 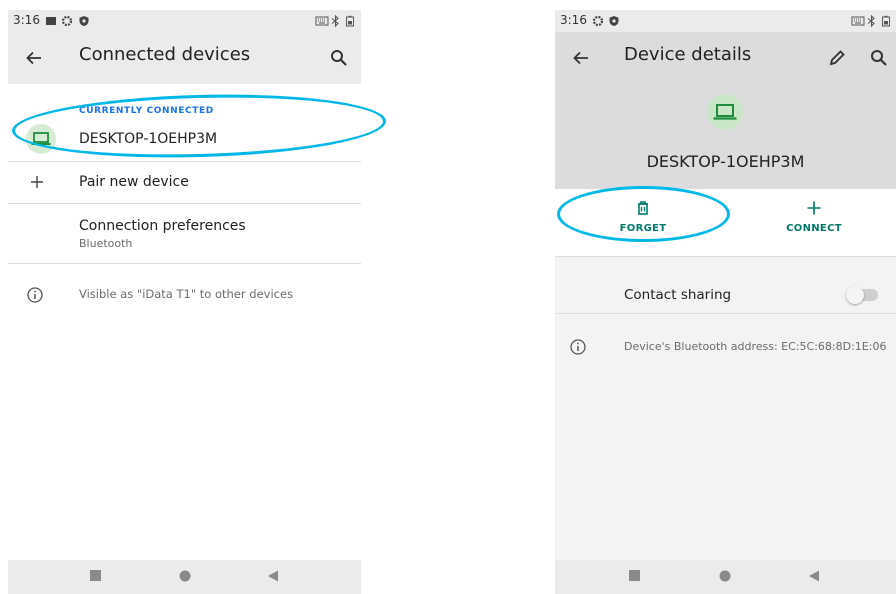 I want to click on pair-new-device-row: Pair new device, so click(x=184, y=183).